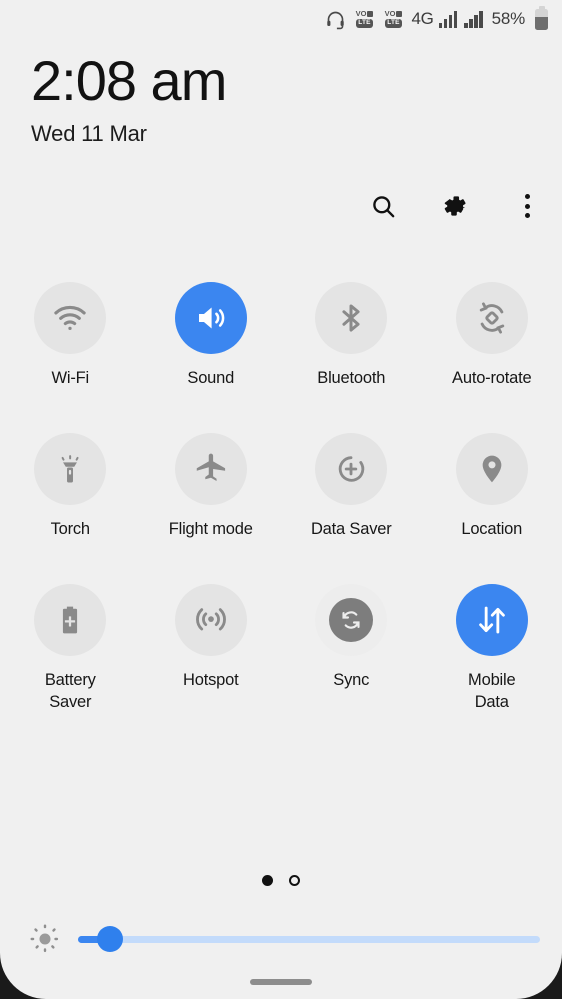  I want to click on tile-sync: Sync, so click(351, 648).